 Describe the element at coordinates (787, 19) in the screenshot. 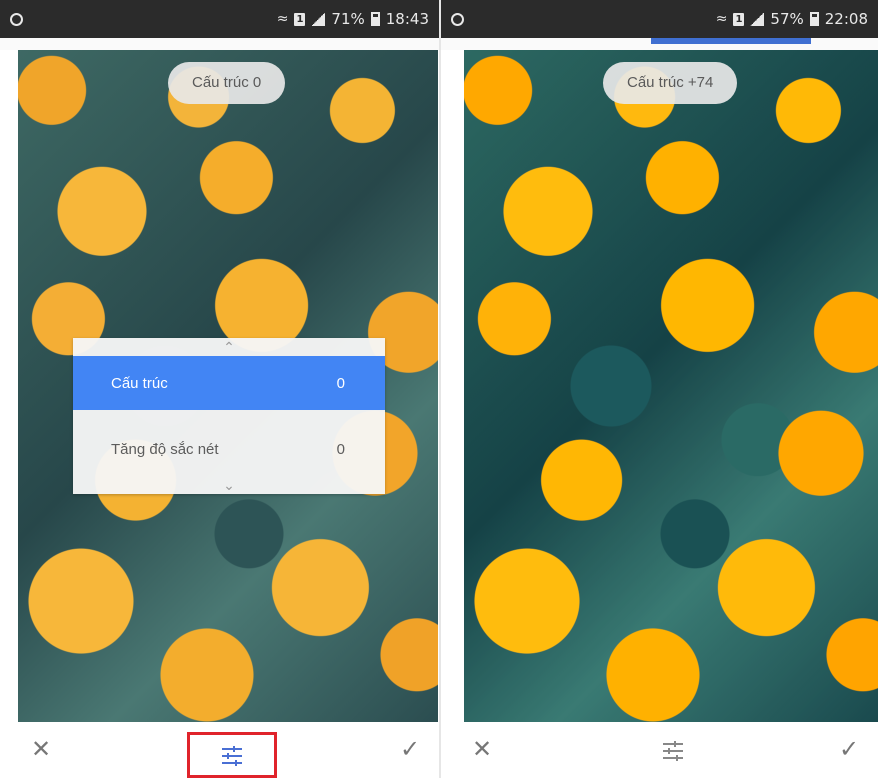

I see `battery-percent: 57%` at that location.